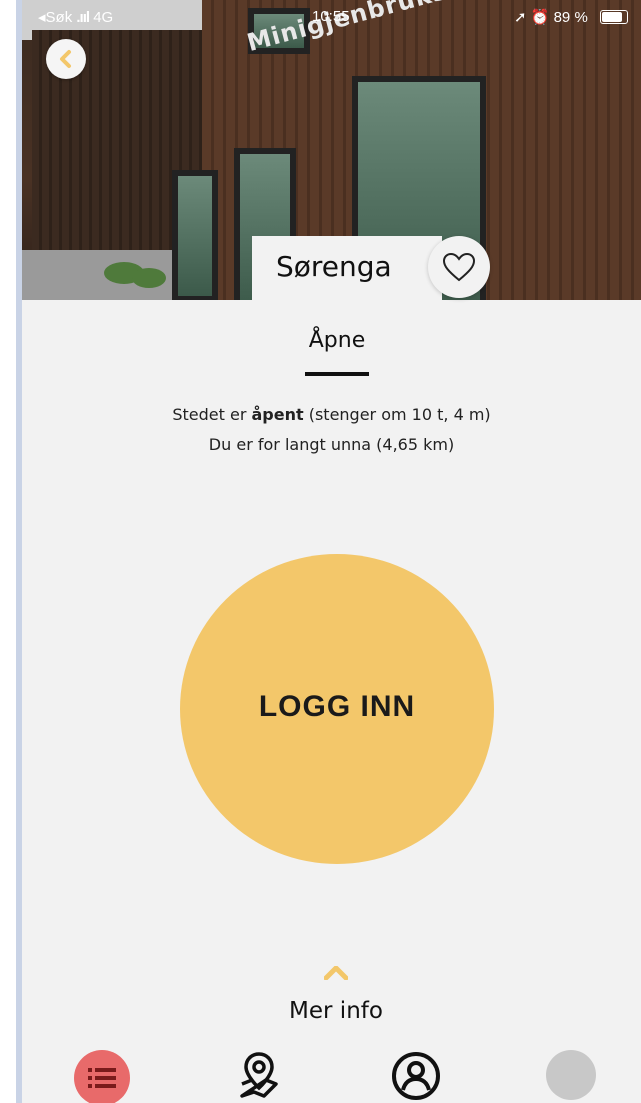 Image resolution: width=641 pixels, height=1103 pixels. I want to click on chevron-up-icon, so click(336, 973).